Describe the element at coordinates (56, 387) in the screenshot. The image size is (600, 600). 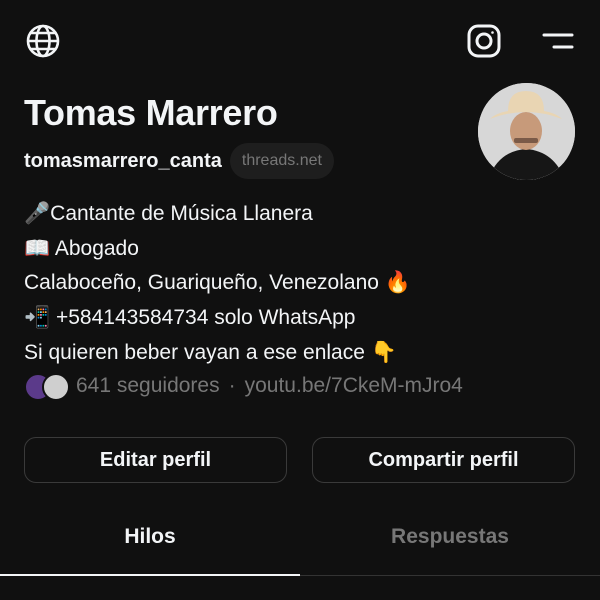
I see `follower-avatar` at that location.